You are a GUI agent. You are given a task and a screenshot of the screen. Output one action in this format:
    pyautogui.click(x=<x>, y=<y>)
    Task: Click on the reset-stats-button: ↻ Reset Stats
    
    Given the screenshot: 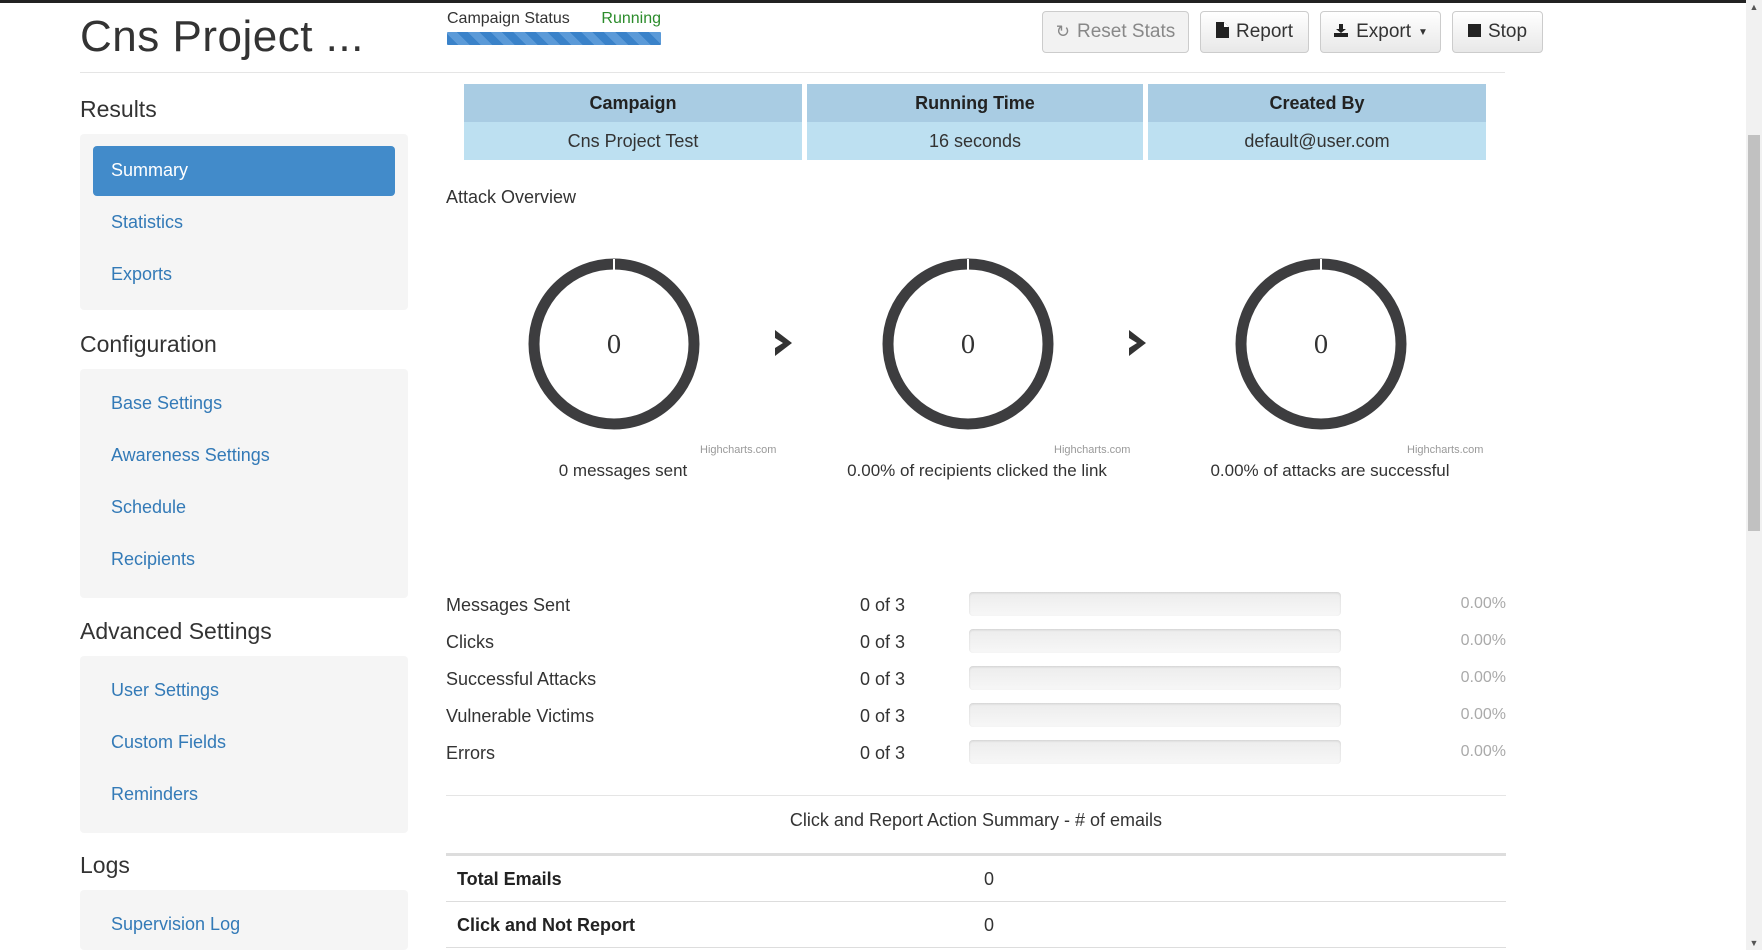 What is the action you would take?
    pyautogui.click(x=1115, y=32)
    